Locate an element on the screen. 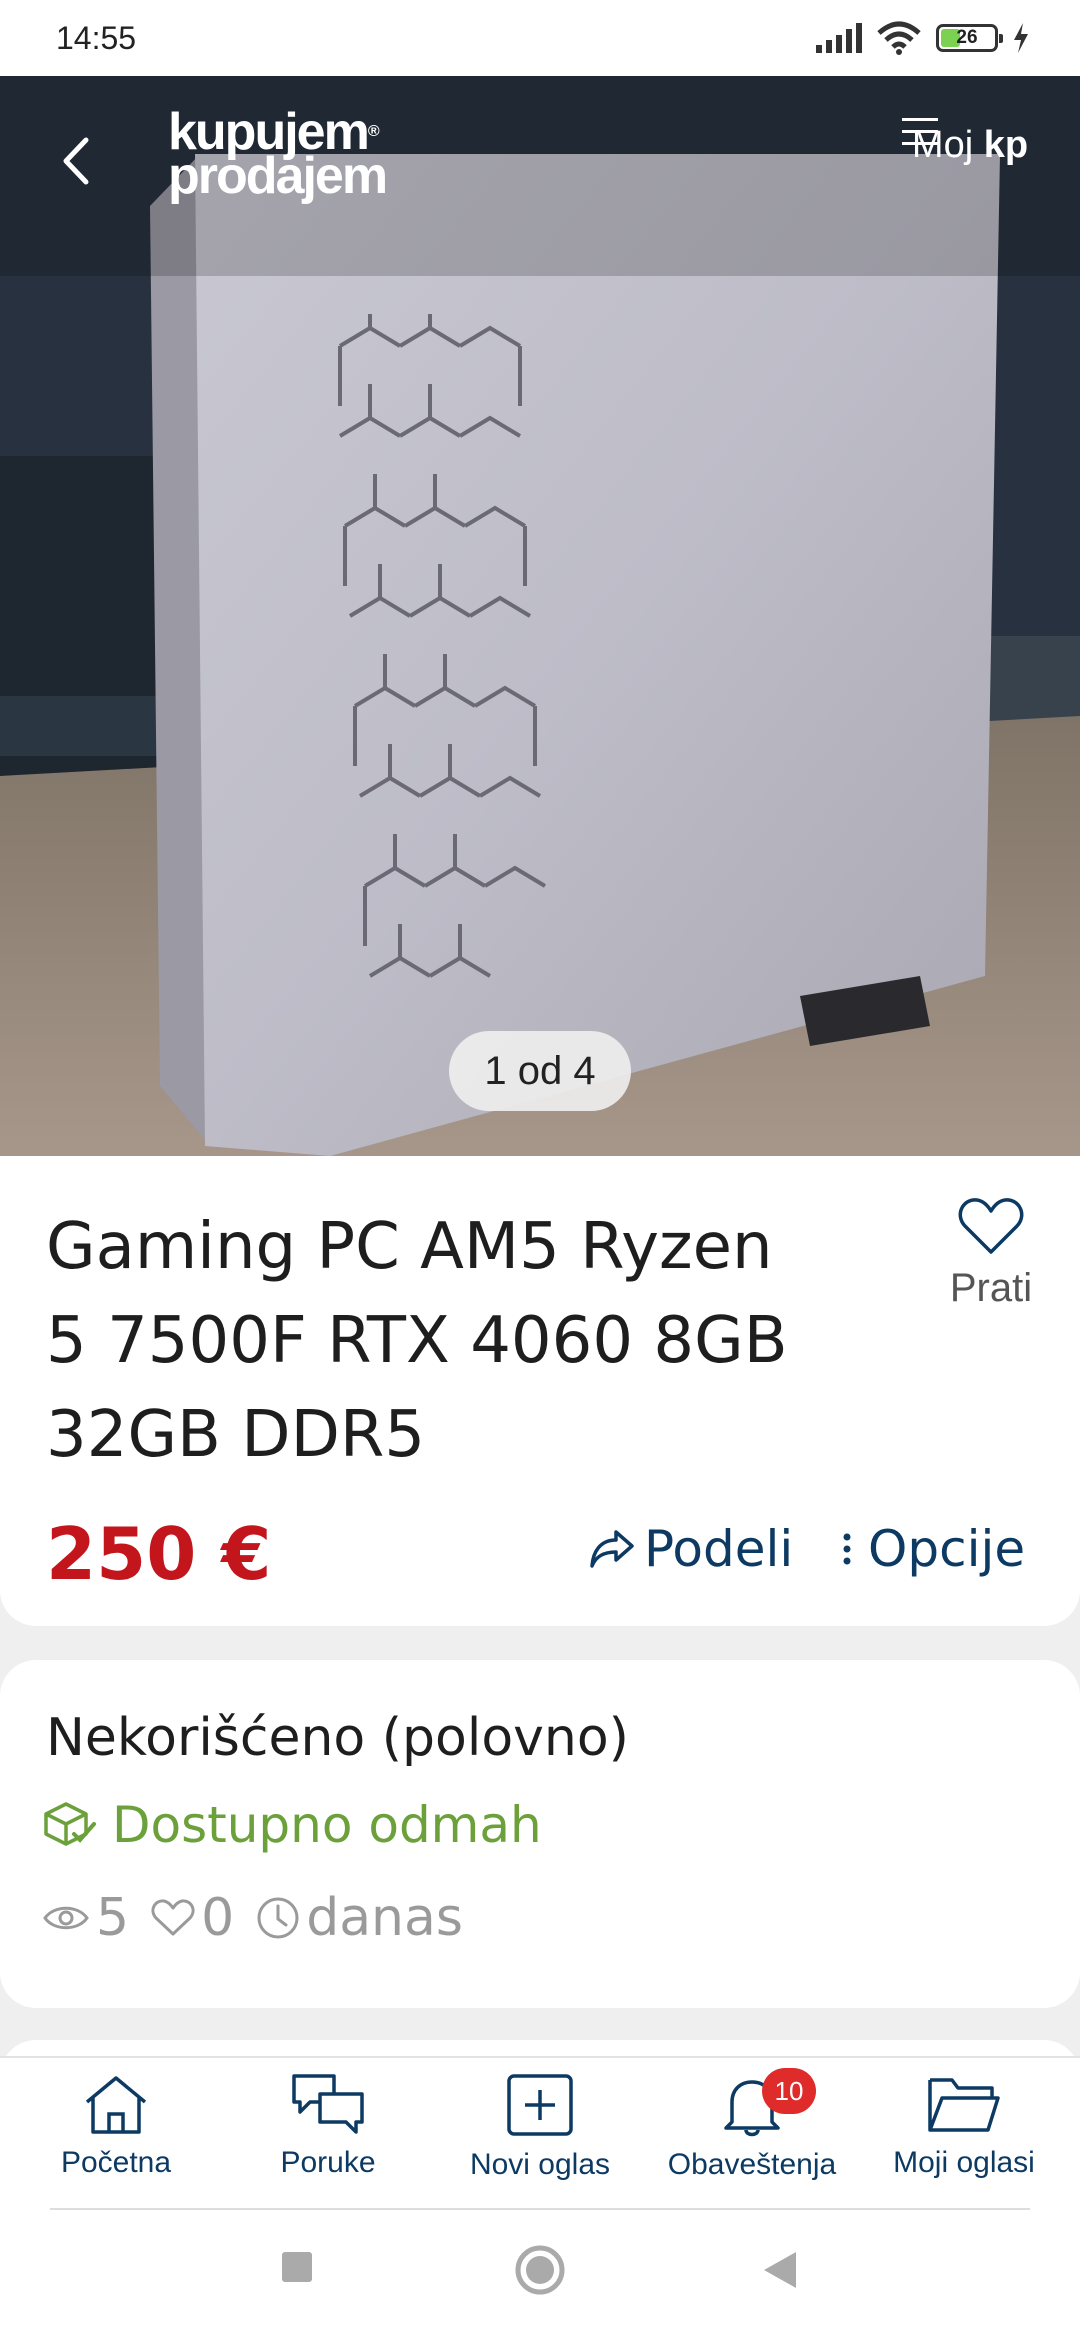  listing-info-card: Nekorišćeno (polovno) Dostupno odmah 5 0 is located at coordinates (540, 1834).